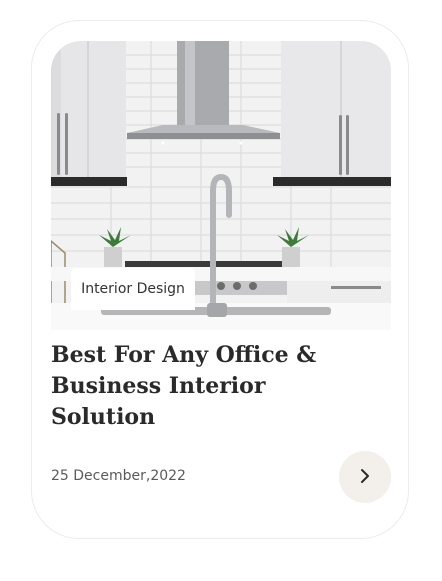 This screenshot has height=581, width=442. I want to click on read-more-button, so click(365, 477).